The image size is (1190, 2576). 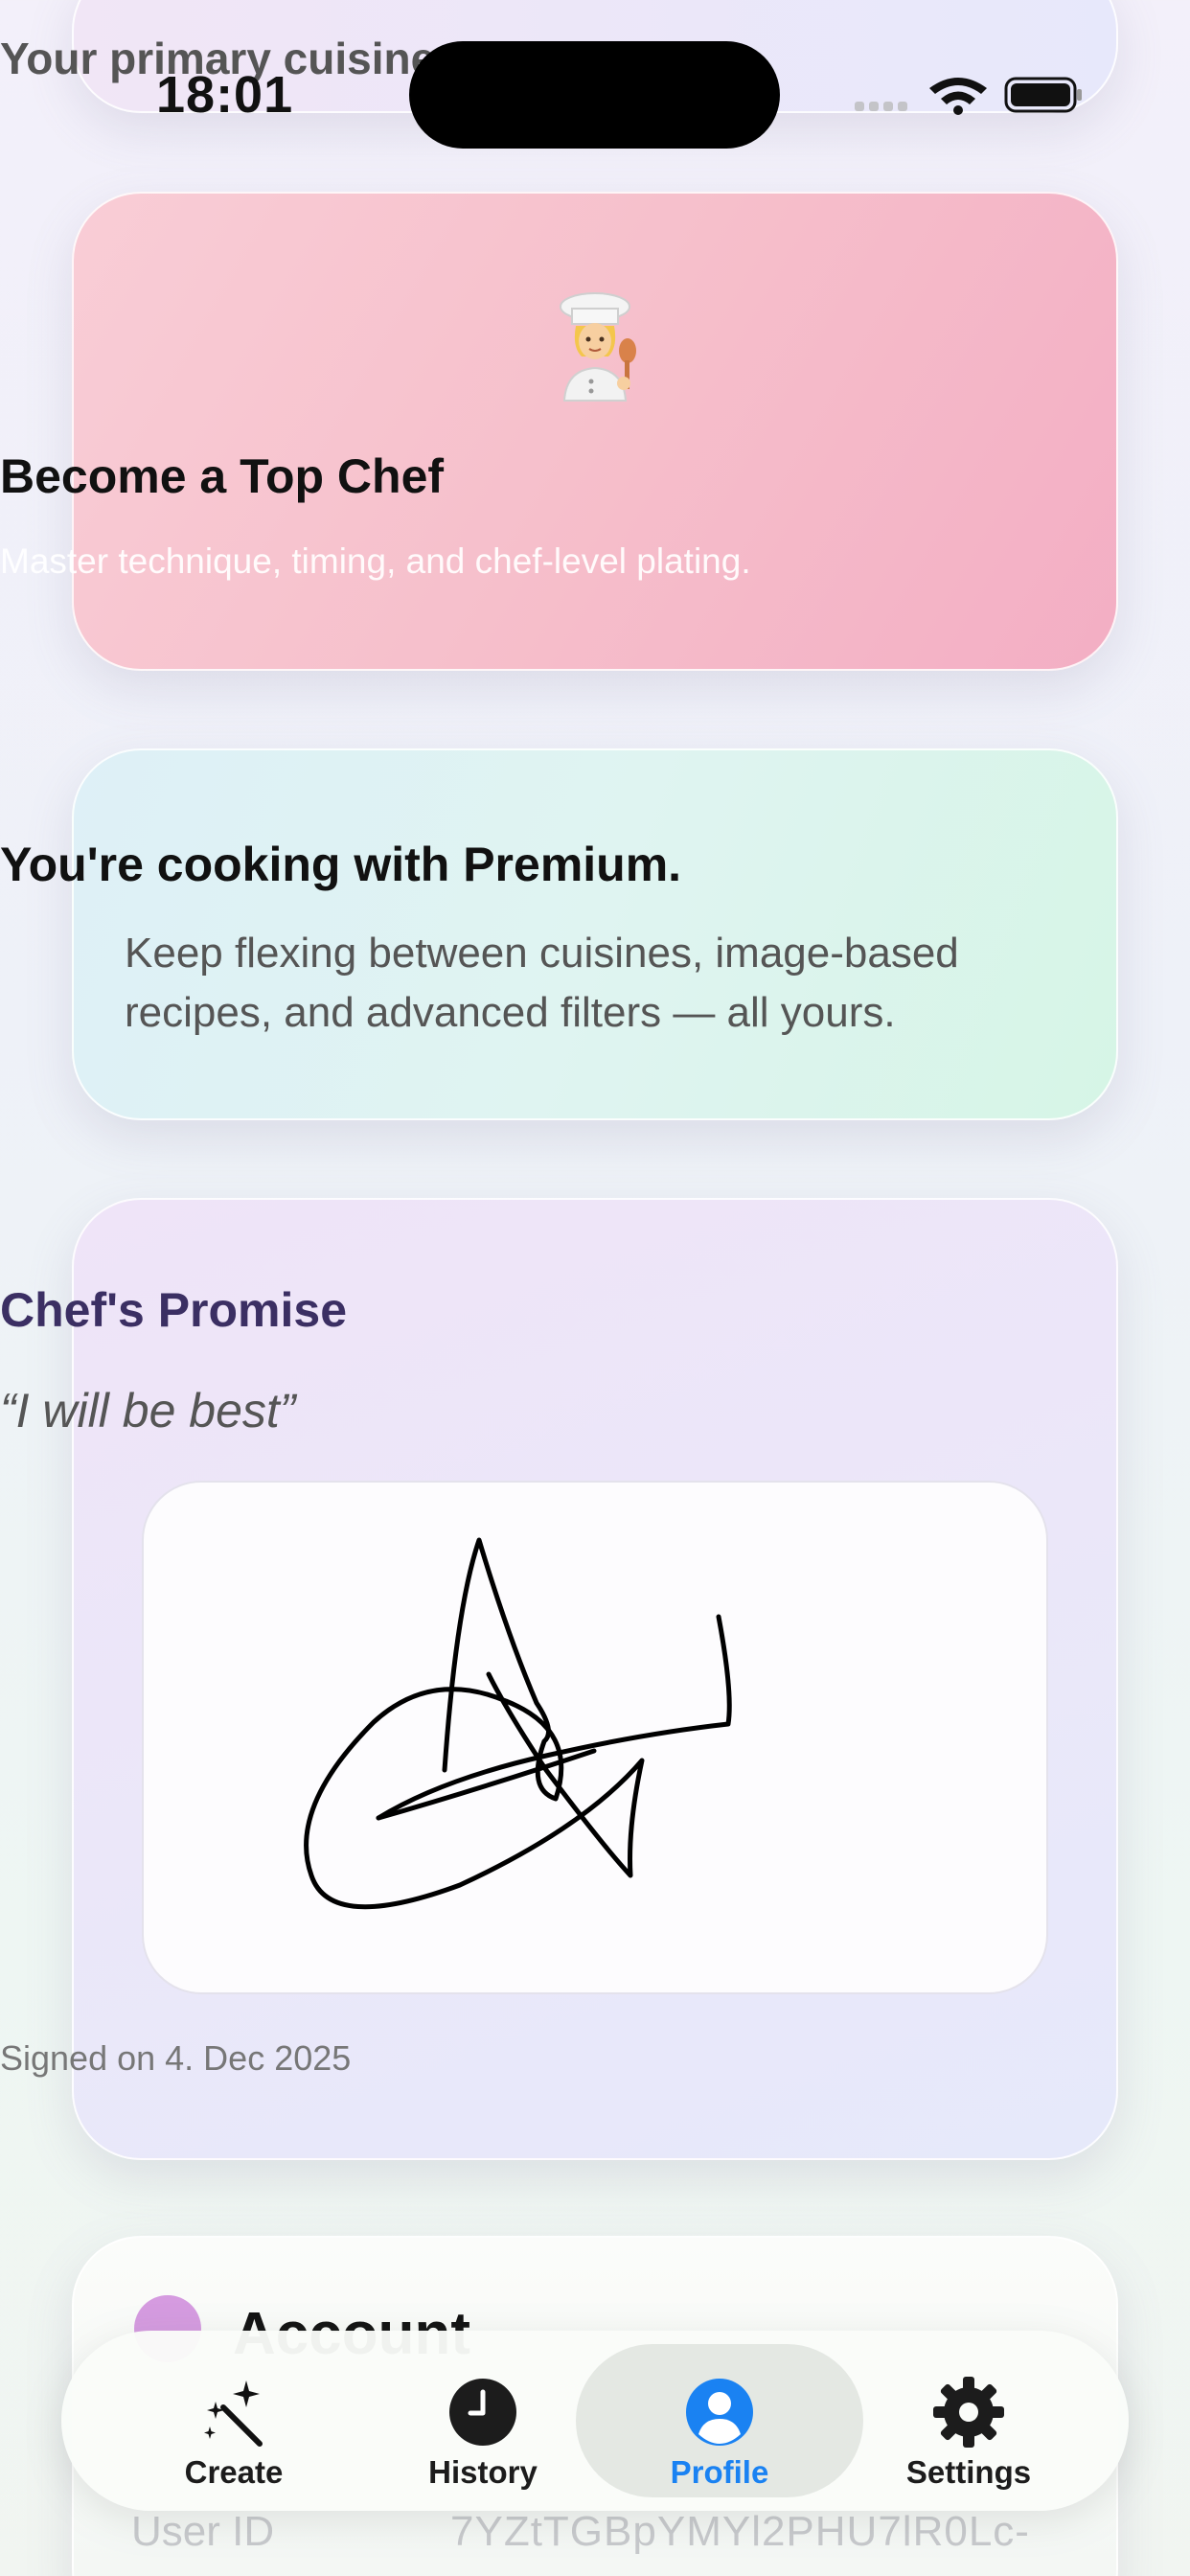 What do you see at coordinates (598, 347) in the screenshot?
I see `chef-emoji-icon` at bounding box center [598, 347].